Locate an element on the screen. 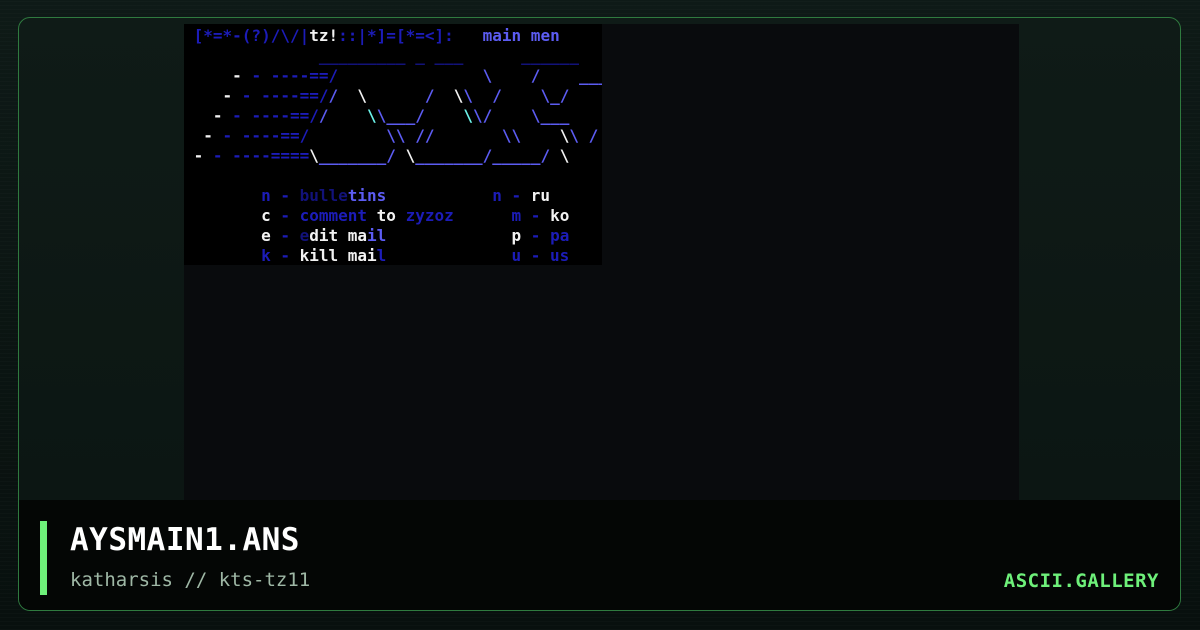  ansi-segment: _________ _ ___ ______ is located at coordinates (448, 55).